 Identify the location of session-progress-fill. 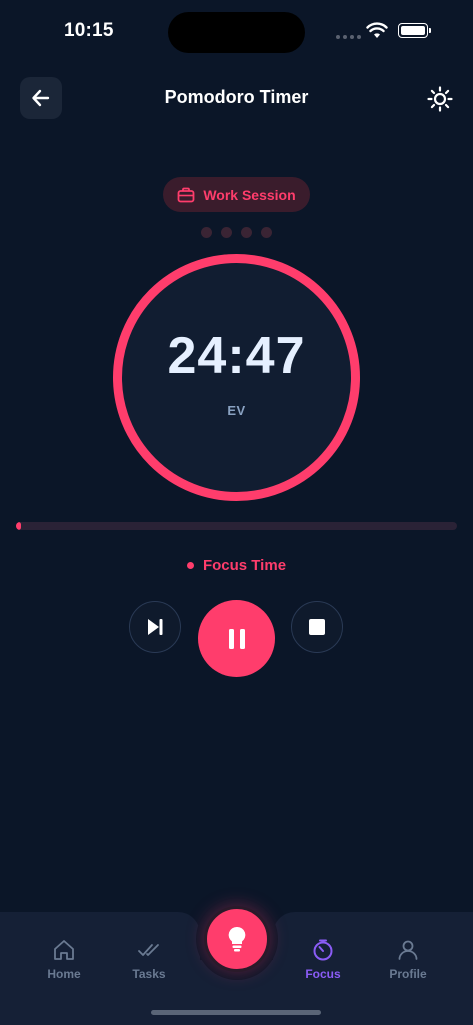
(19, 526).